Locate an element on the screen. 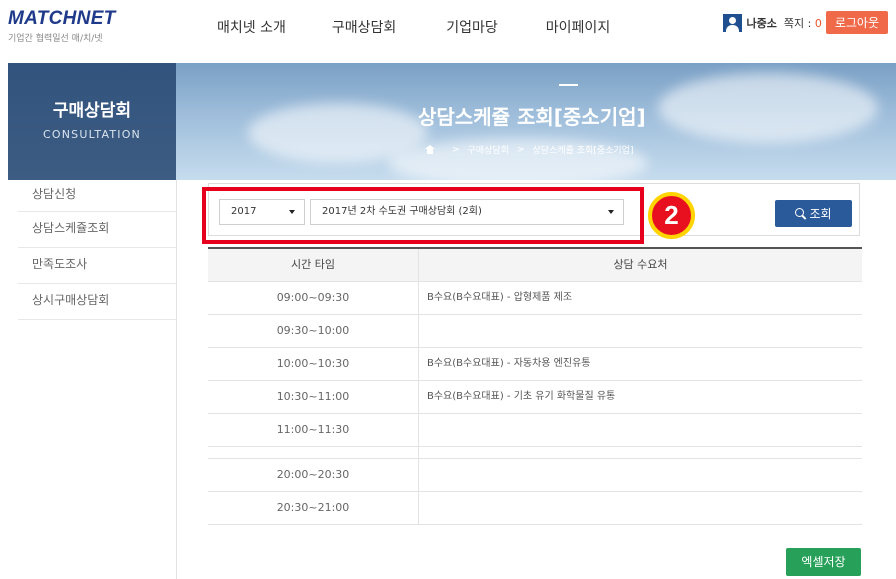  search-icon is located at coordinates (800, 213).